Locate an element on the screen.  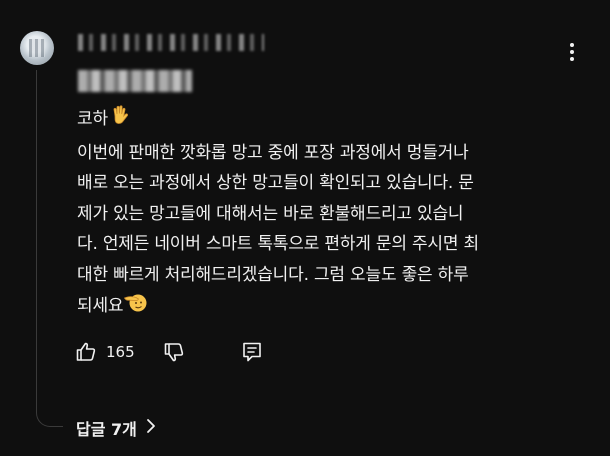
comment-line-6: 대한 빠르게 처리해드리겠습니다. 그럼 오늘도 좋은 하루 is located at coordinates (273, 274).